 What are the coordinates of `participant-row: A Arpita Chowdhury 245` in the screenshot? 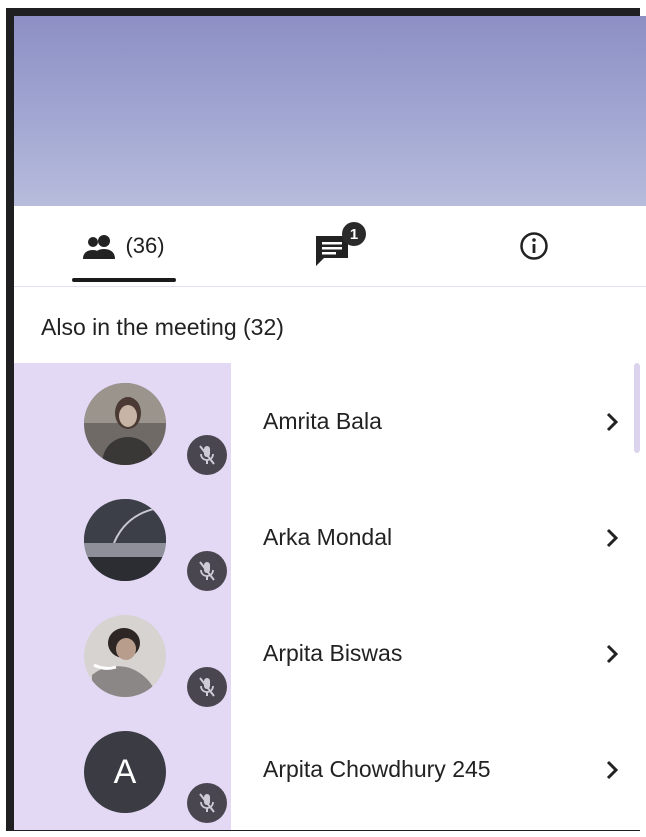 It's located at (330, 769).